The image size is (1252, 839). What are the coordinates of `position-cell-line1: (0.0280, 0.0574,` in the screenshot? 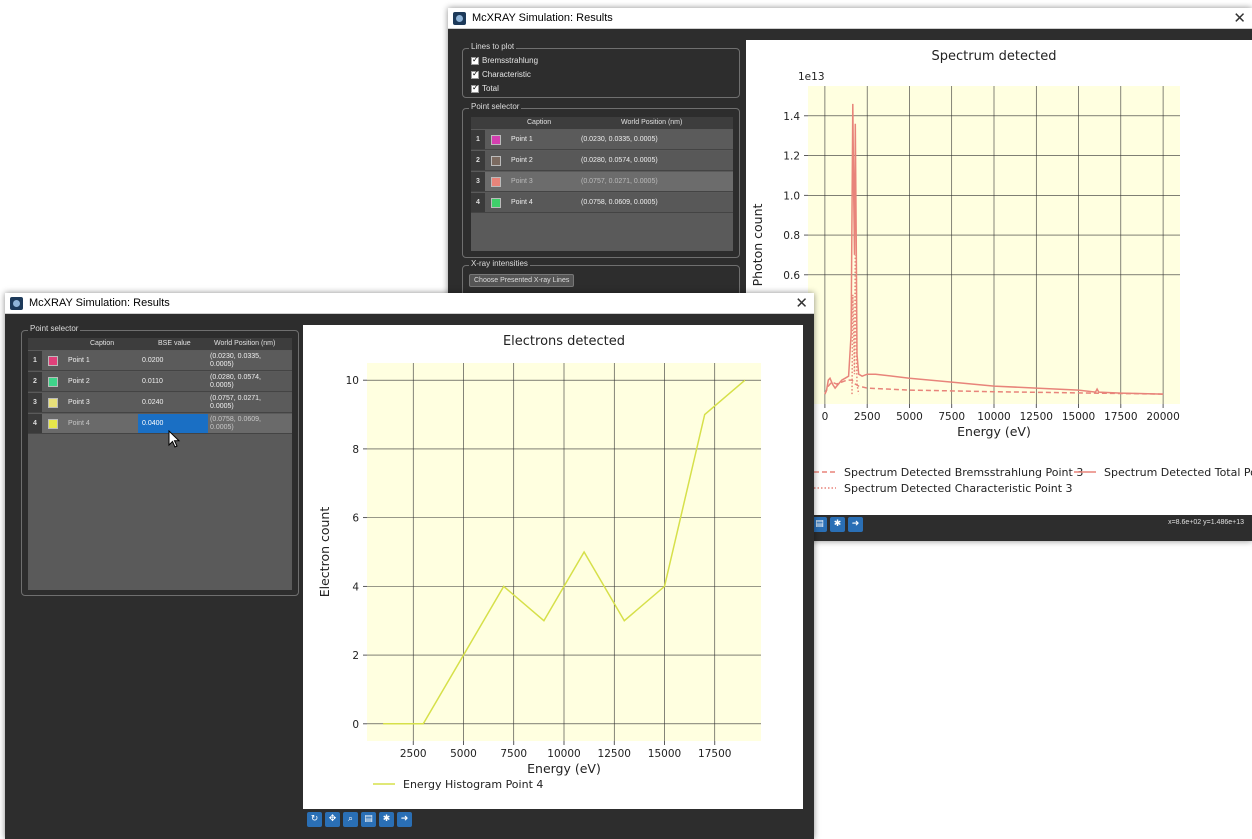 It's located at (235, 378).